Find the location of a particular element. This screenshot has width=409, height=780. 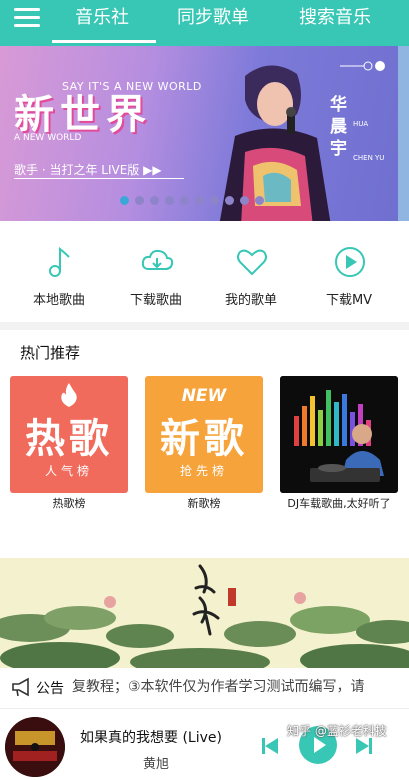

new-cover-title: 新歌 is located at coordinates (204, 439).